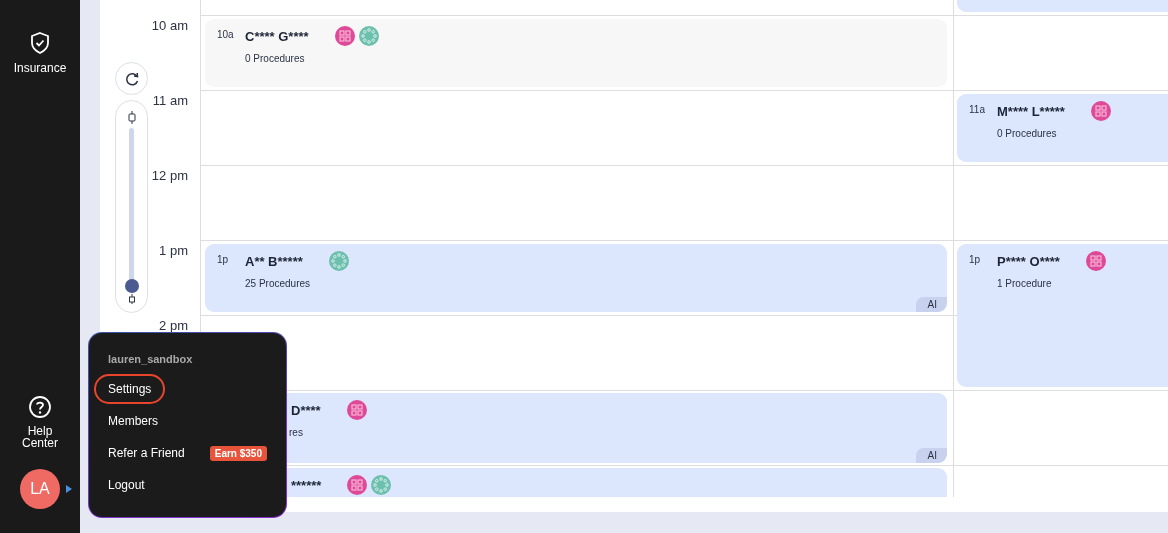 The image size is (1168, 533). I want to click on refresh-button, so click(132, 78).